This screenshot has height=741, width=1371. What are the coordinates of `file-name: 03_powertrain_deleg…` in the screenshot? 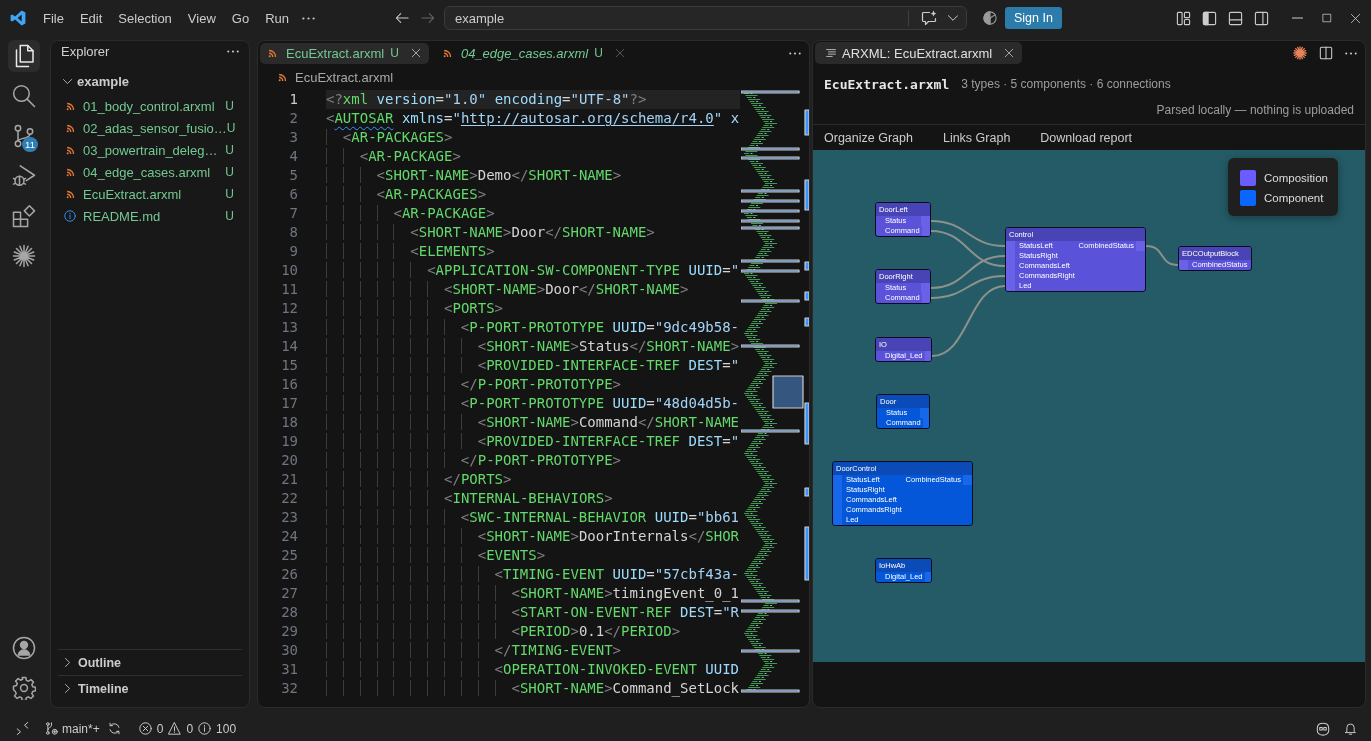 It's located at (150, 150).